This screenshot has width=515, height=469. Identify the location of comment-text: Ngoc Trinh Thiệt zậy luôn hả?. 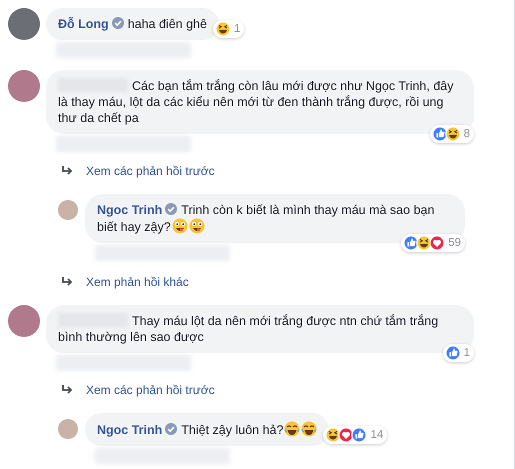
(207, 430).